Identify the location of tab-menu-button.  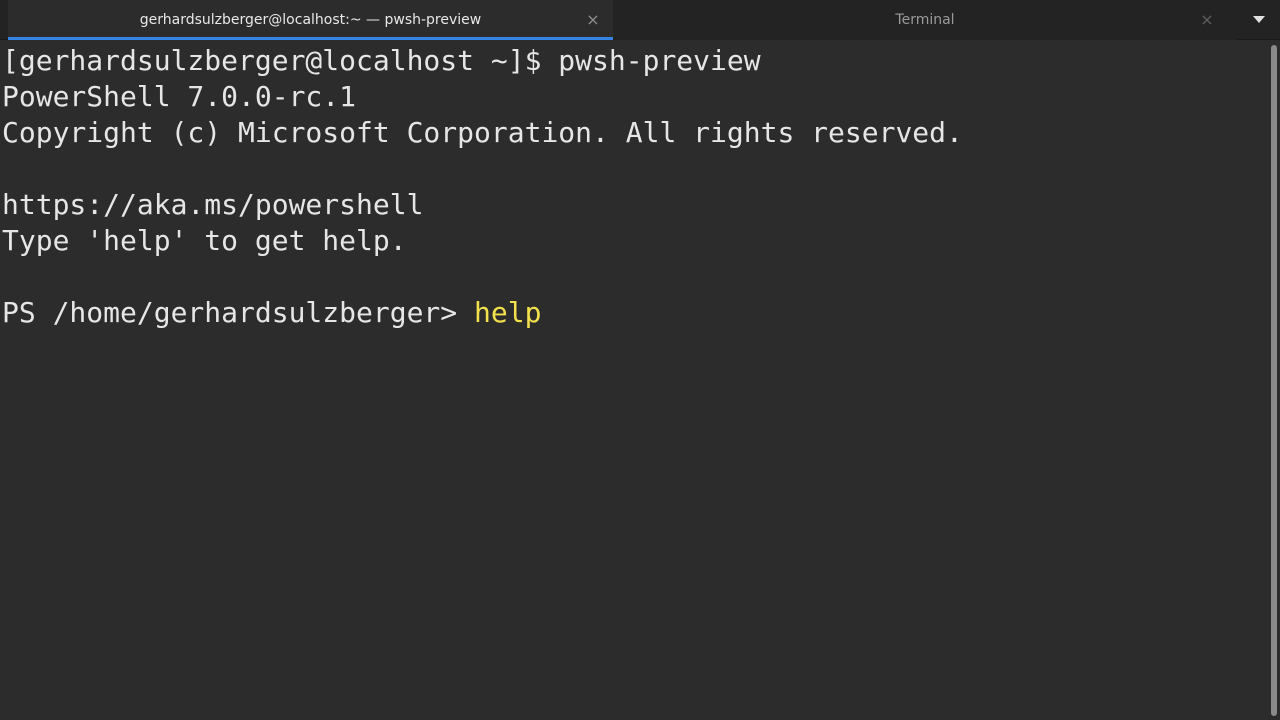
(1259, 20).